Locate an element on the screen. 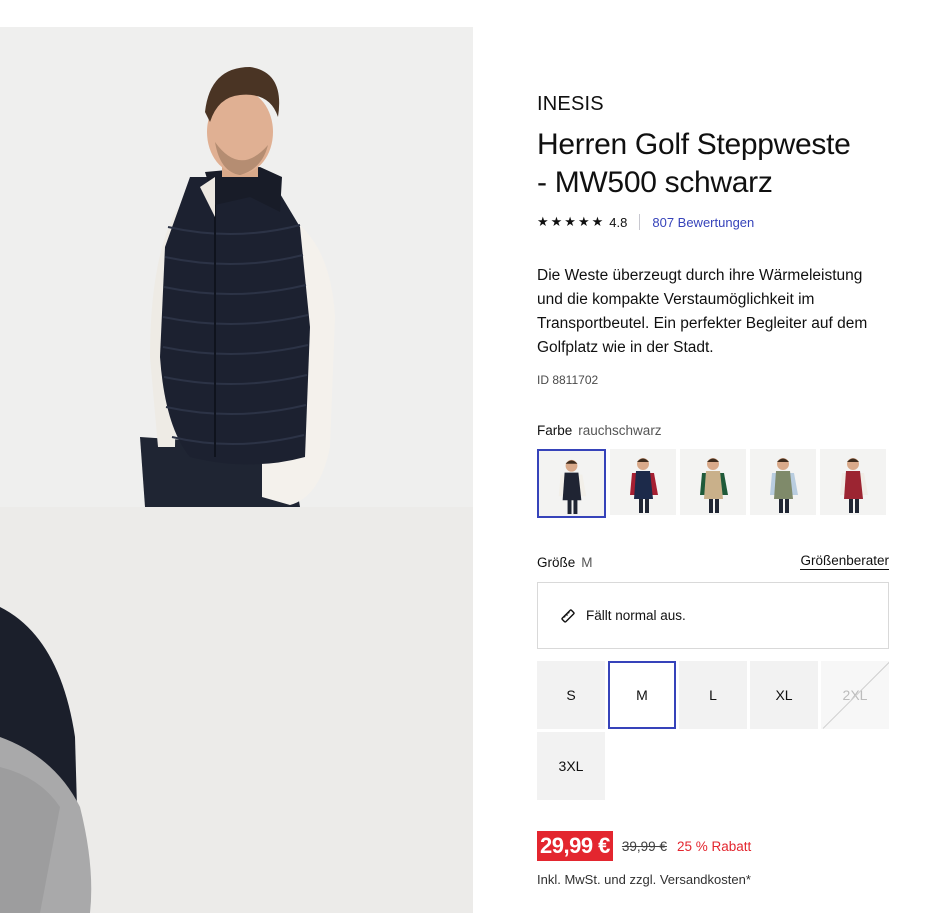  size-option-s: S is located at coordinates (571, 695).